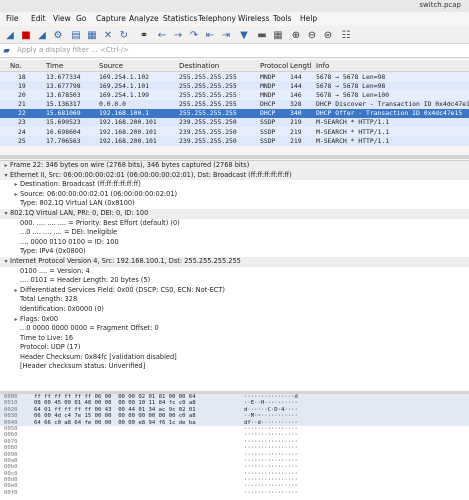 The image size is (469, 500). What do you see at coordinates (26, 35) in the screenshot?
I see `stop-capture-icon: ■` at bounding box center [26, 35].